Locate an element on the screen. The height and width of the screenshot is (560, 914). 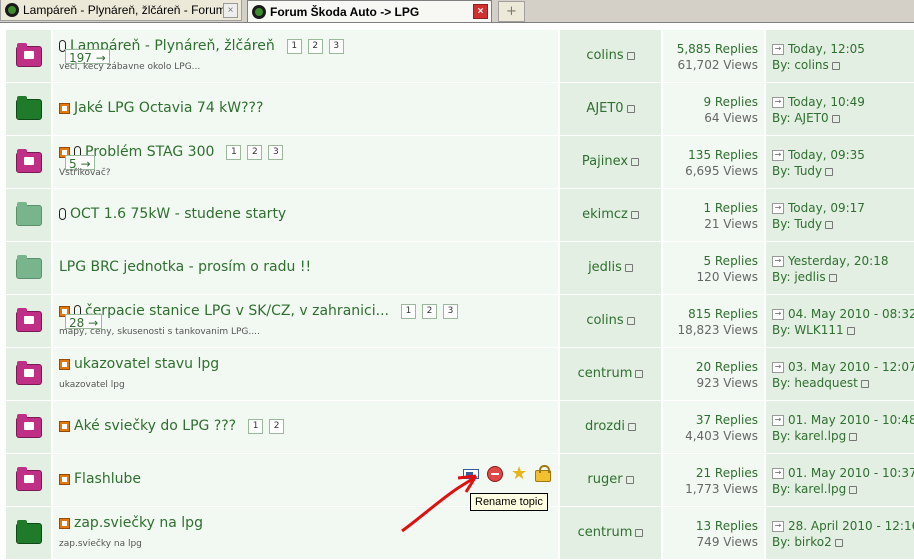
replies-count: 20 Replies is located at coordinates (727, 367).